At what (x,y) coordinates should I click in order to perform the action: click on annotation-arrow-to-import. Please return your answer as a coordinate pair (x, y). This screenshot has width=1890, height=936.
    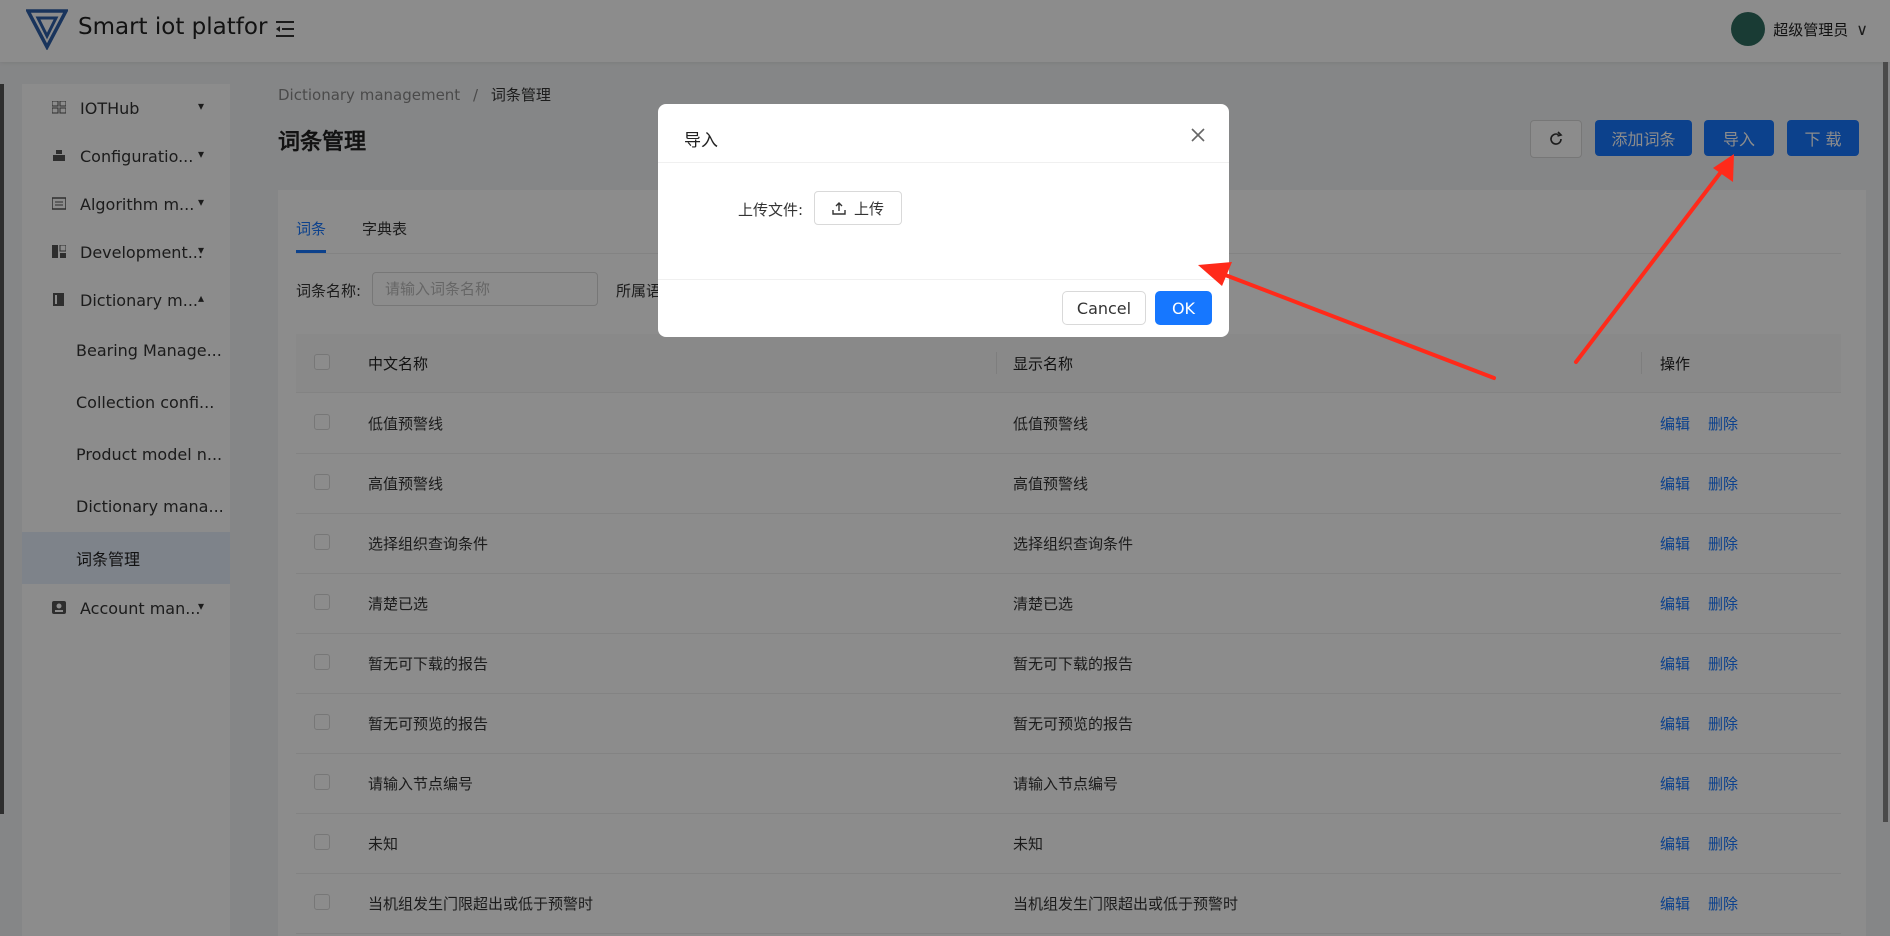
    Looking at the image, I should click on (1654, 259).